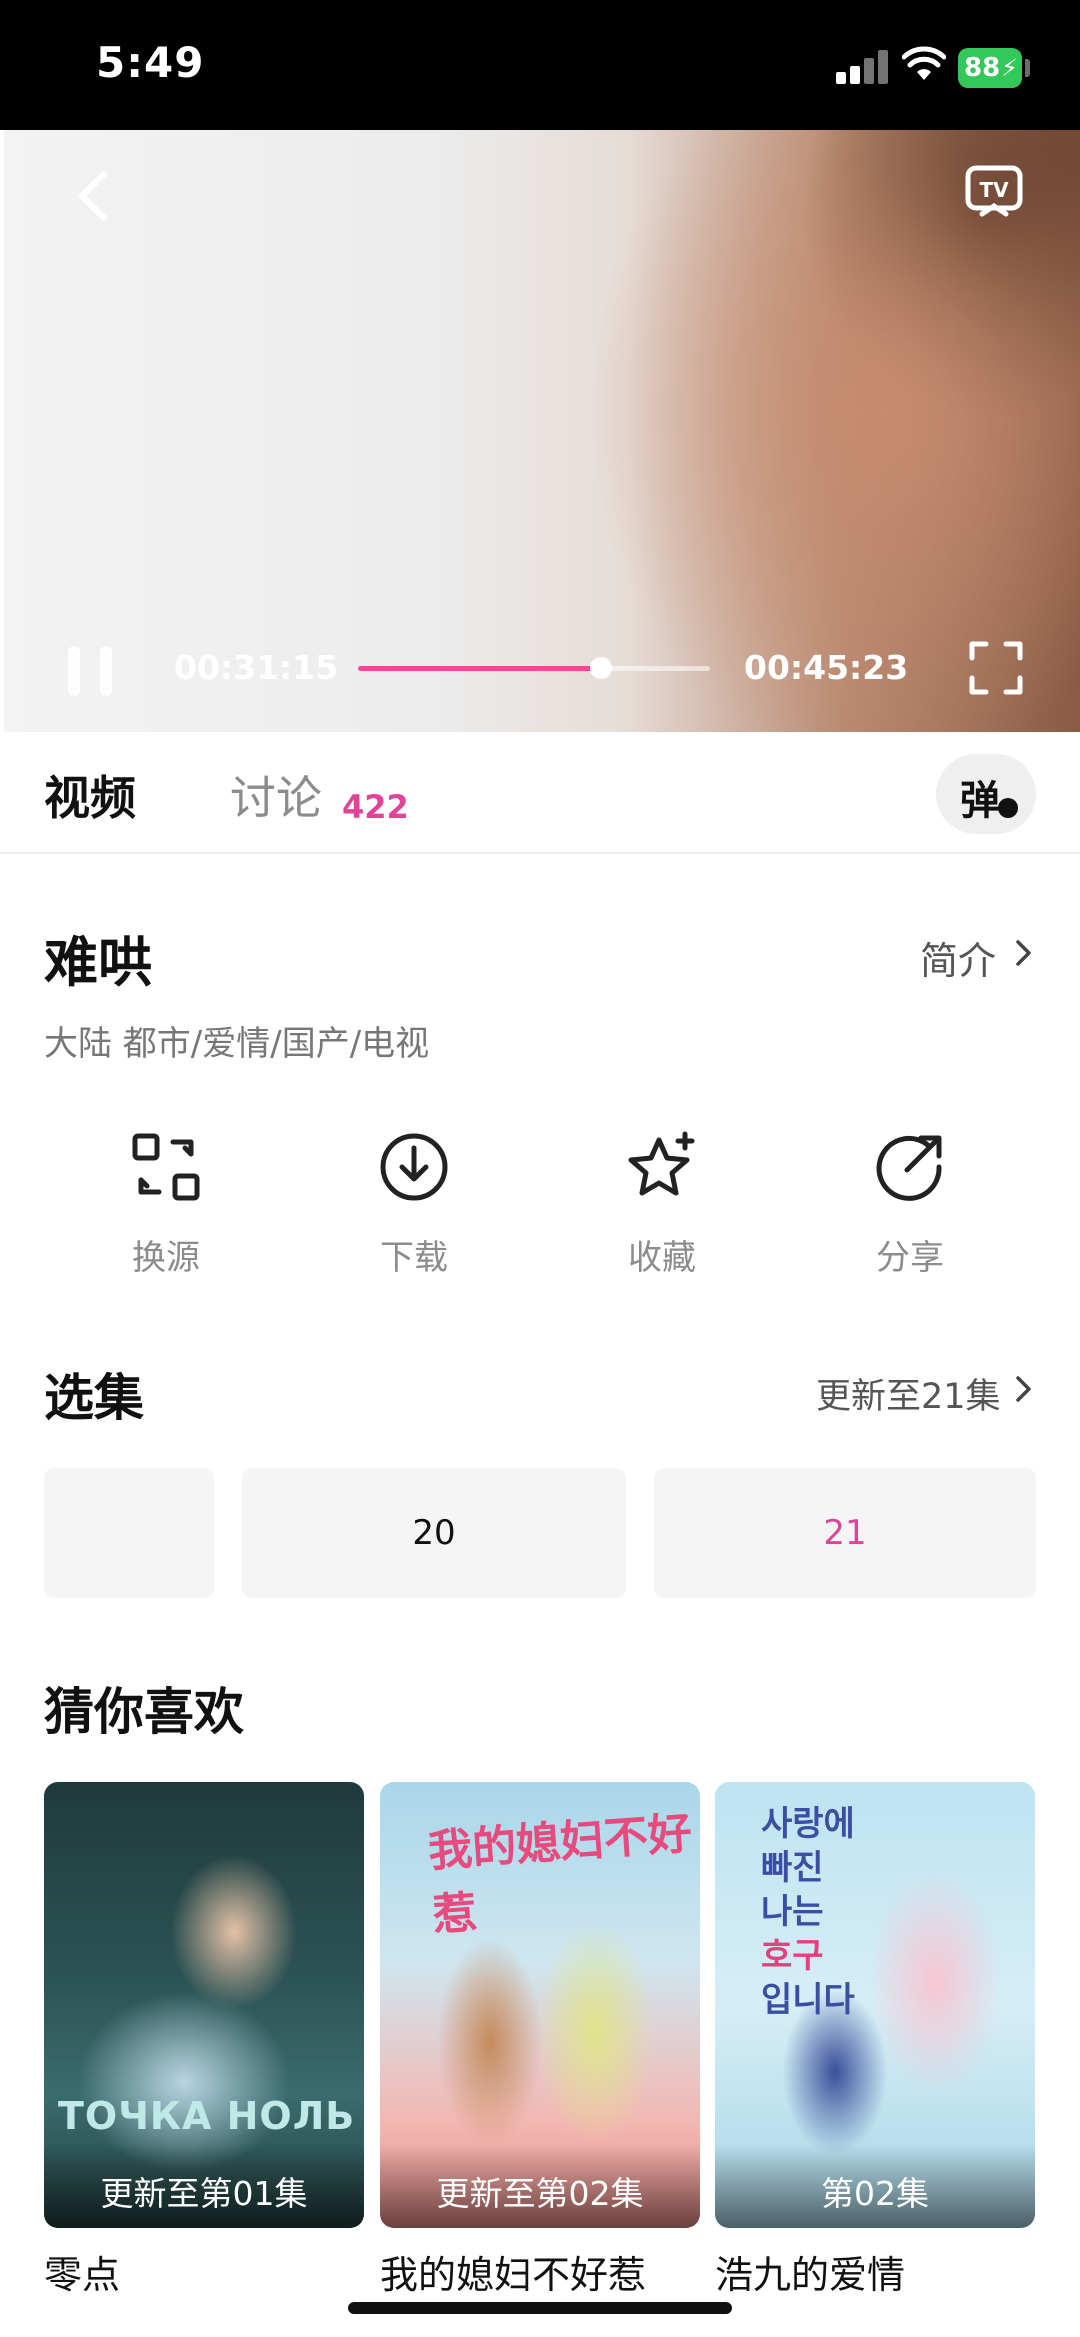  I want to click on favorite-button: 收藏, so click(662, 1205).